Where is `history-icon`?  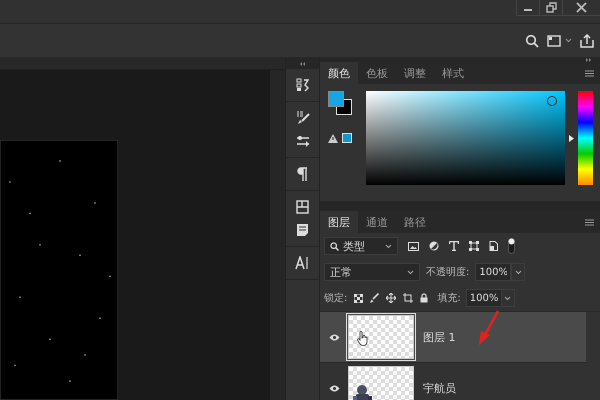
history-icon is located at coordinates (303, 85).